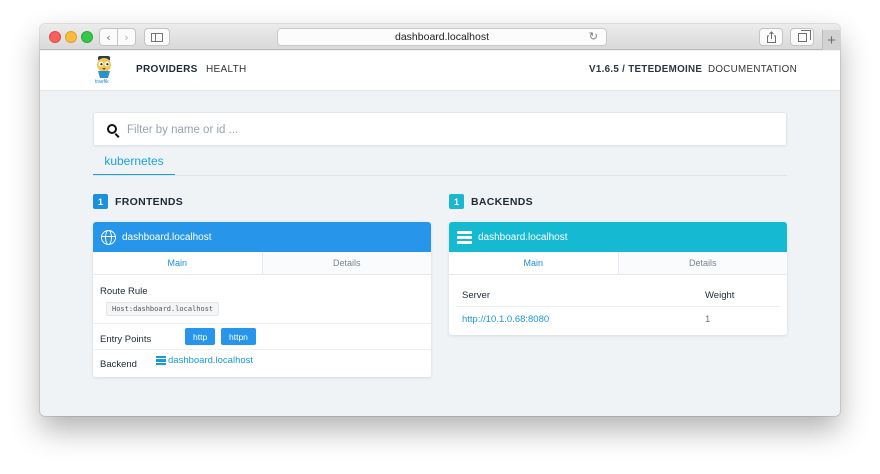  I want to click on share-button, so click(771, 37).